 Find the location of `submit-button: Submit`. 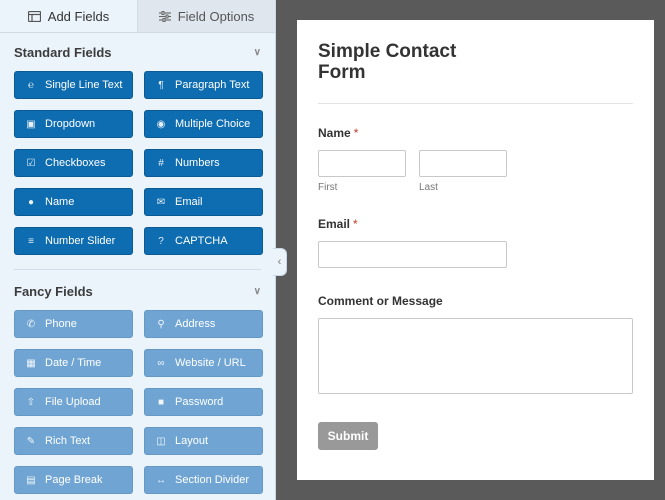

submit-button: Submit is located at coordinates (348, 436).